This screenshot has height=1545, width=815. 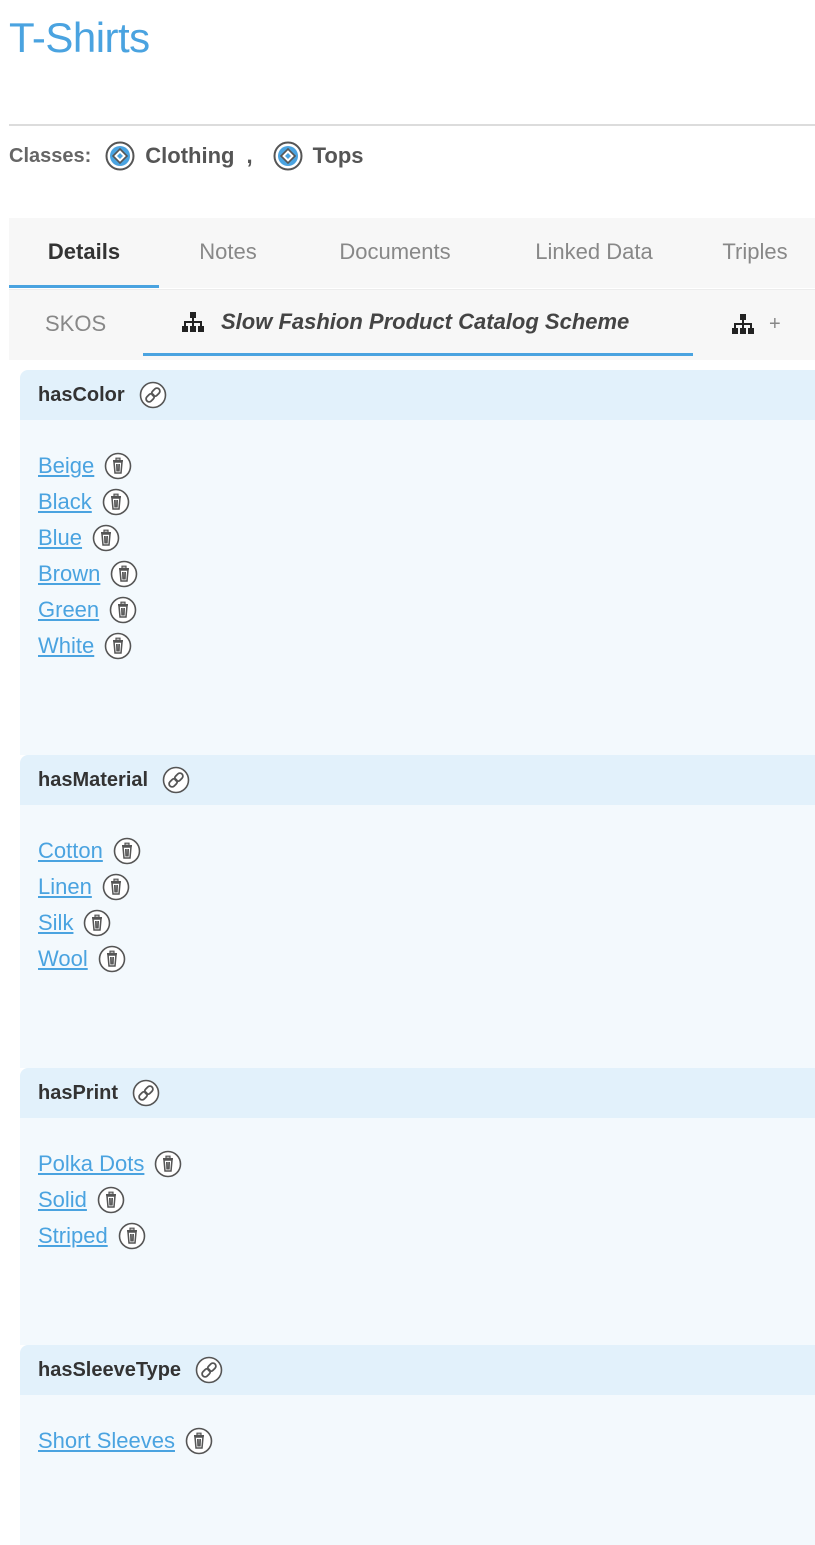 What do you see at coordinates (425, 321) in the screenshot?
I see `subtab-scheme-label: Slow Fashion Product Catalog Scheme` at bounding box center [425, 321].